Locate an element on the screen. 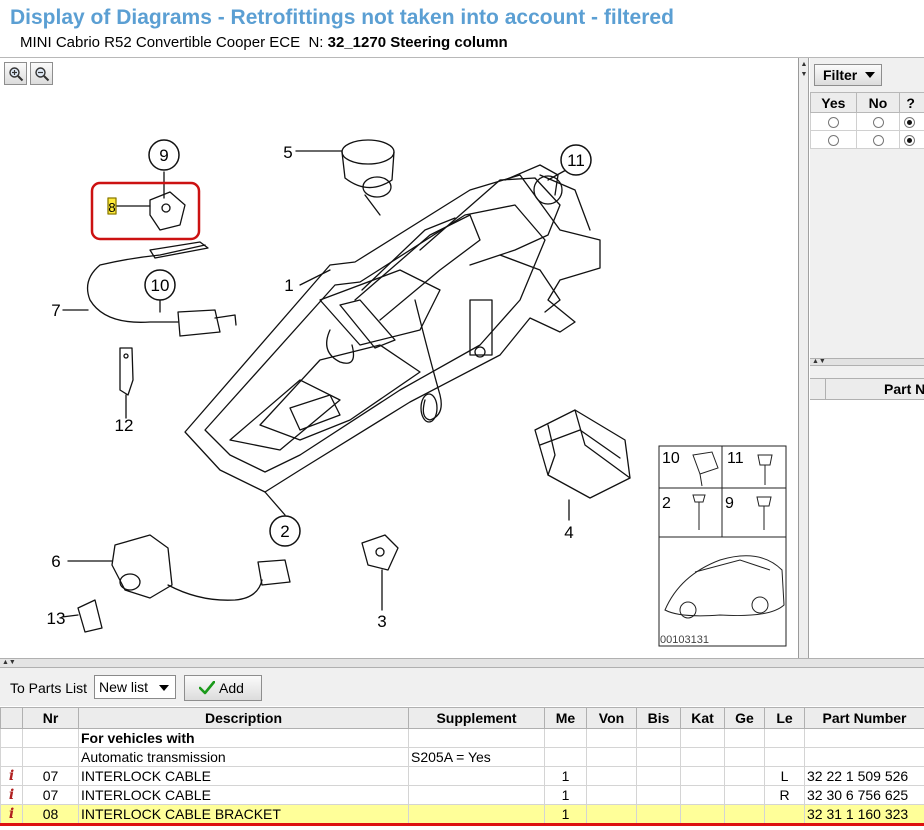 Image resolution: width=924 pixels, height=830 pixels. callout-6: 6 is located at coordinates (55, 561).